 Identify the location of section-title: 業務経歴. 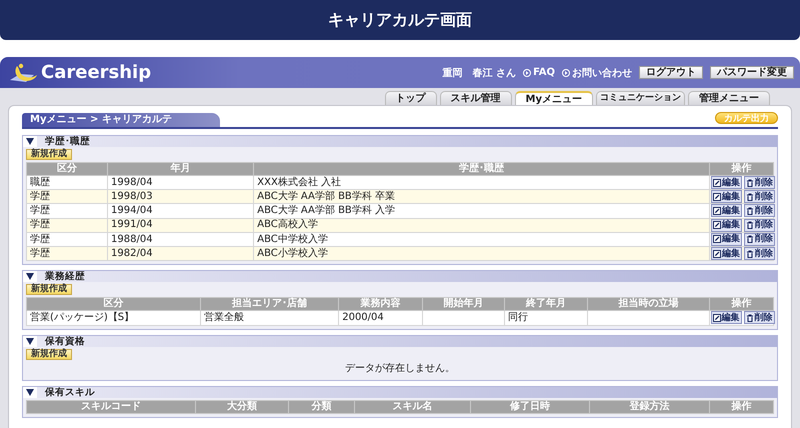
(65, 276).